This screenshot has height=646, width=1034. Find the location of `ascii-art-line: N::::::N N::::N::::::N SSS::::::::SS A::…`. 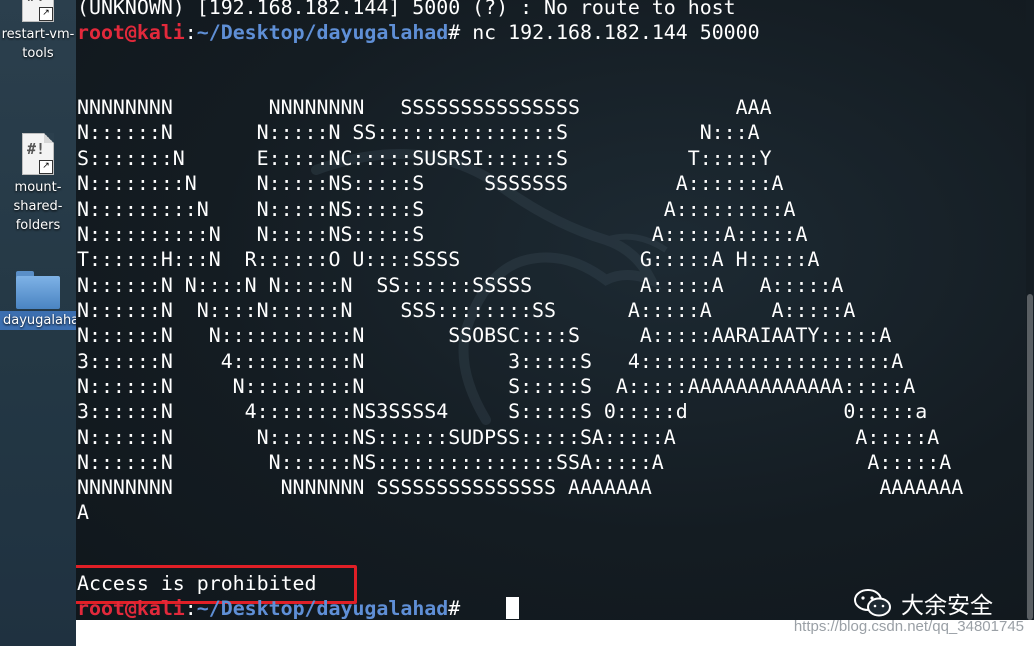

ascii-art-line: N::::::N N::::N::::::N SSS::::::::SS A::… is located at coordinates (466, 310).